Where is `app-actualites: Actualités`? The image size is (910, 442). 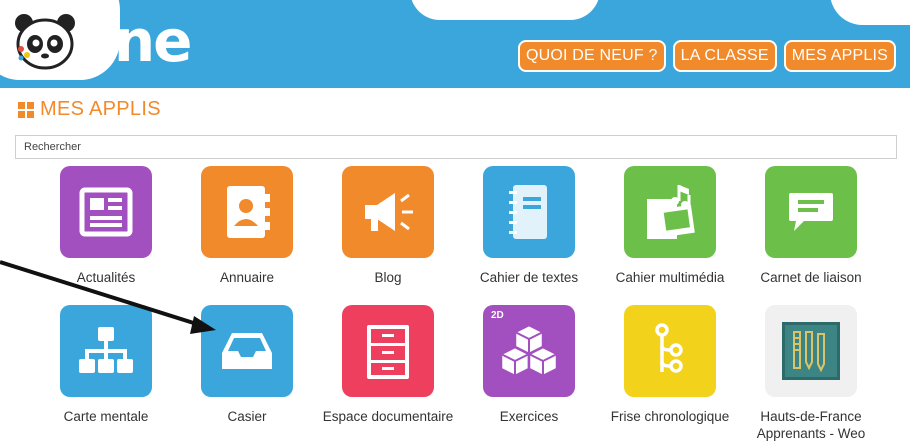
app-actualites: Actualités is located at coordinates (106, 226).